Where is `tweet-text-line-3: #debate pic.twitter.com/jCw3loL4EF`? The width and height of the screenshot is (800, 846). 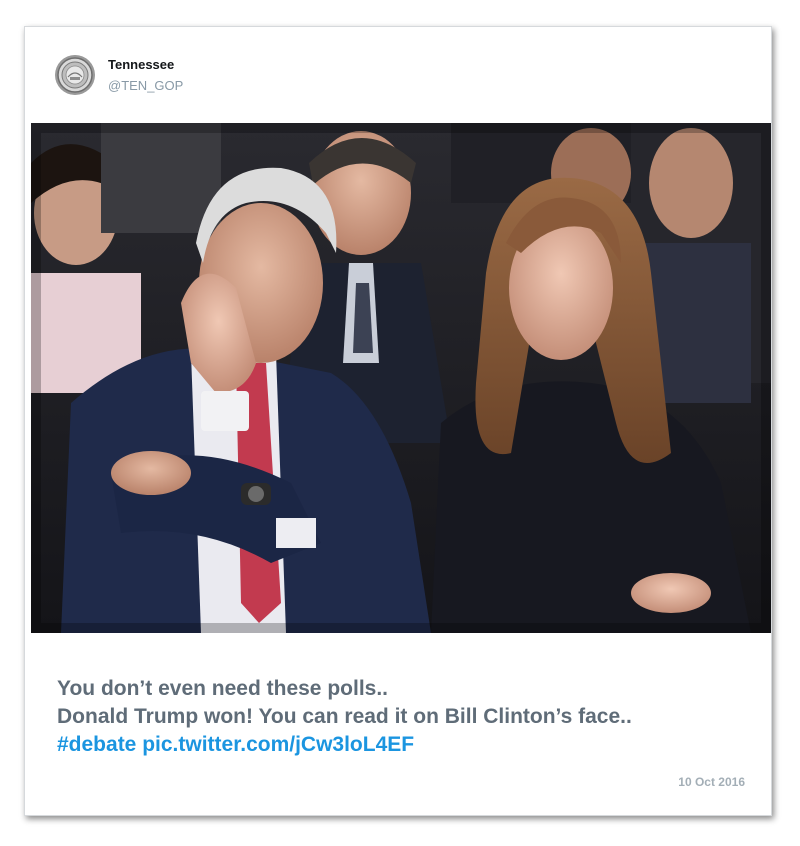 tweet-text-line-3: #debate pic.twitter.com/jCw3loL4EF is located at coordinates (407, 745).